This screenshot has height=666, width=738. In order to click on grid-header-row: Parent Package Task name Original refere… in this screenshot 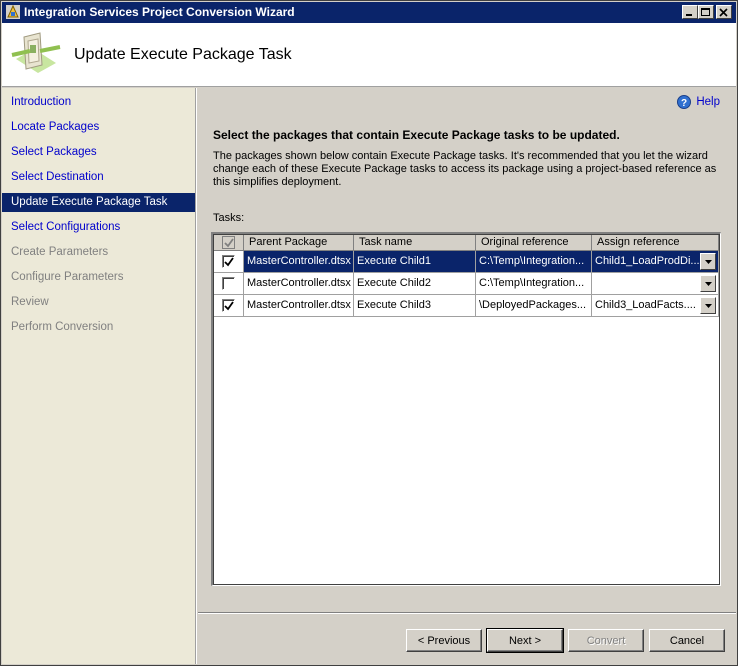, I will do `click(466, 243)`.